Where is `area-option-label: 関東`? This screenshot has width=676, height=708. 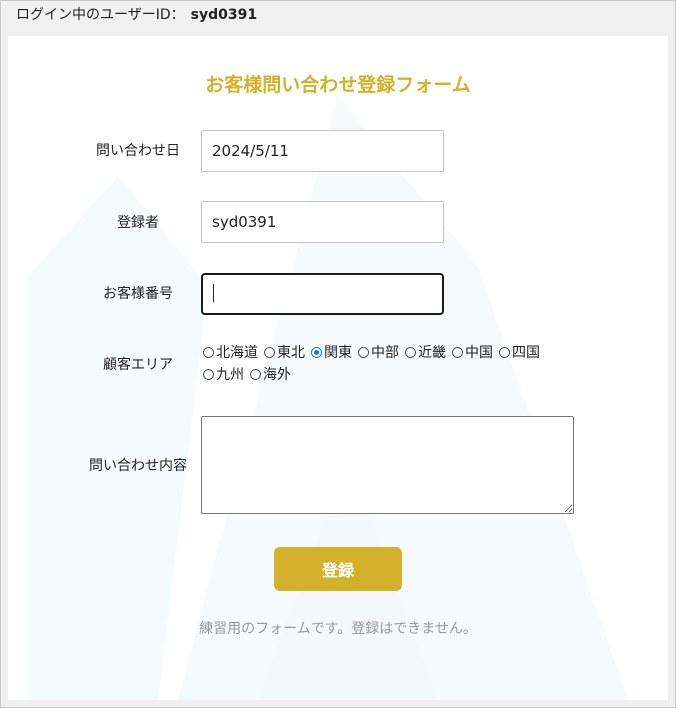 area-option-label: 関東 is located at coordinates (338, 353).